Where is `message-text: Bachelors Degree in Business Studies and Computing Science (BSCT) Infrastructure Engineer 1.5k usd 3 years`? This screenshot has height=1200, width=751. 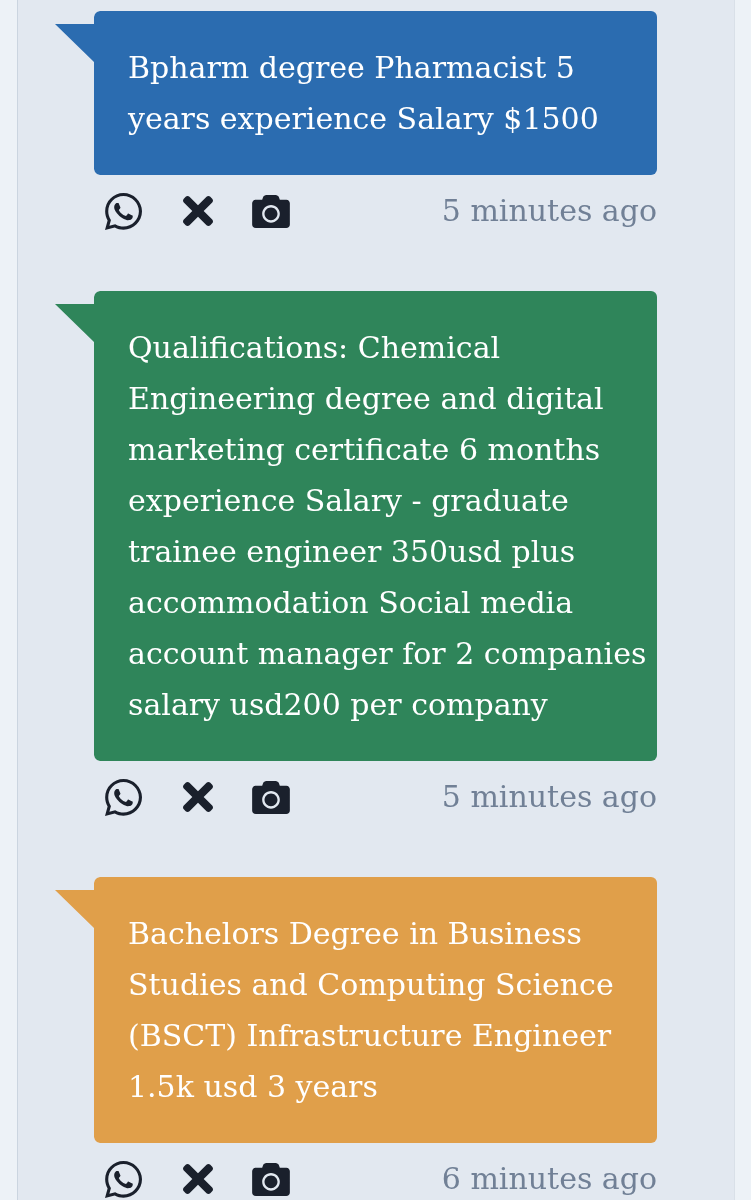
message-text: Bachelors Degree in Business Studies and Computing Science (BSCT) Infrastructure Engineer 1.5k usd 3 years is located at coordinates (371, 1010).